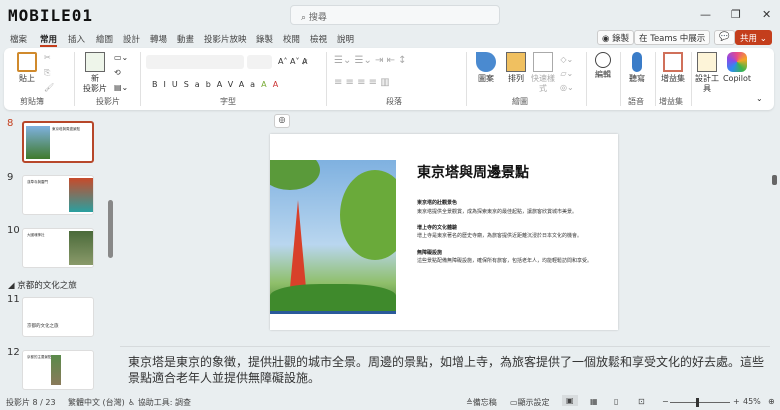 Image resolution: width=780 pixels, height=410 pixels. What do you see at coordinates (641, 401) in the screenshot?
I see `slideshow-icon: ⊡` at bounding box center [641, 401].